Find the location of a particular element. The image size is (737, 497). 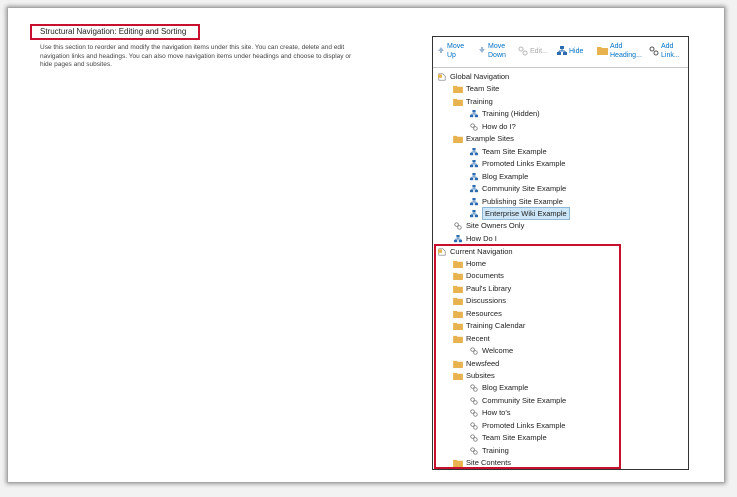

tree-item-label: Resources is located at coordinates (484, 313).